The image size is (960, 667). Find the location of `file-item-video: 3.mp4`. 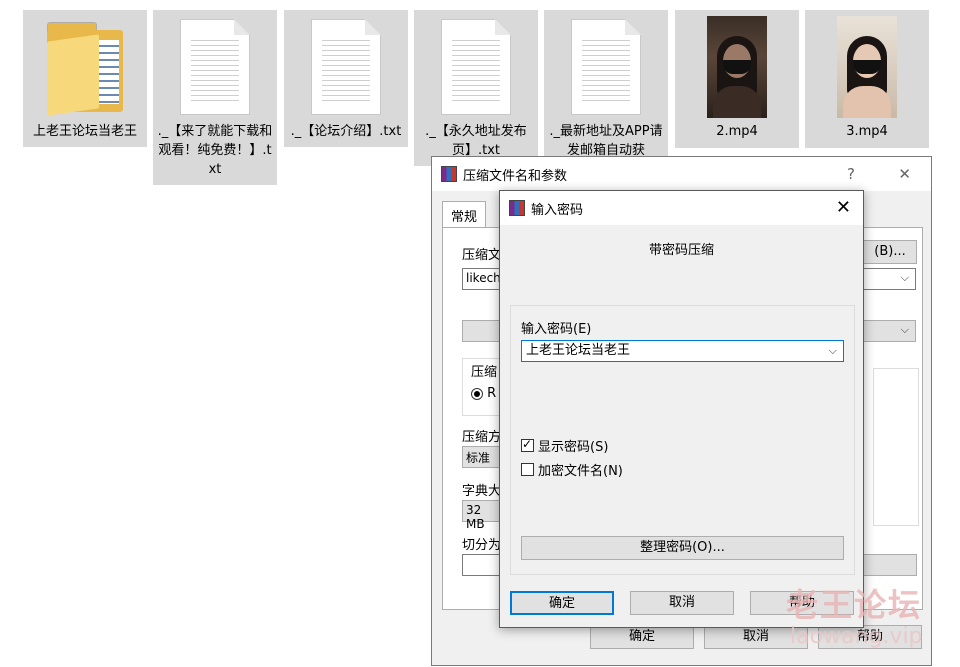

file-item-video: 3.mp4 is located at coordinates (867, 79).